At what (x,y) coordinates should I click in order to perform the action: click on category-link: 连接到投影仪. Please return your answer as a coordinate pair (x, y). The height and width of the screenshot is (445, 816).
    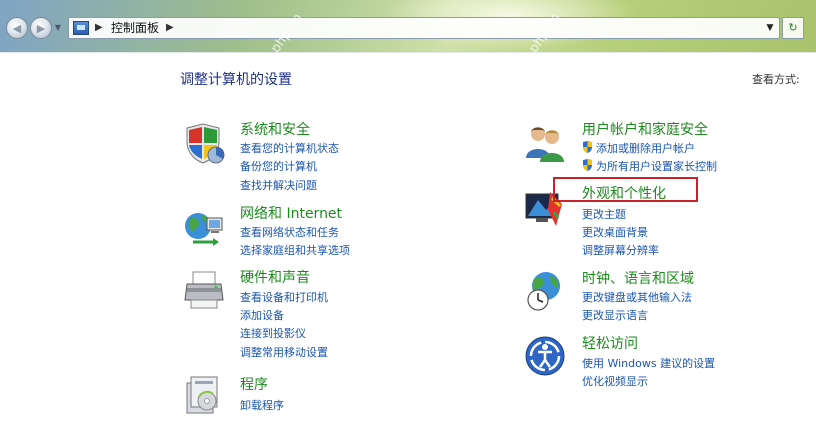
    Looking at the image, I should click on (273, 333).